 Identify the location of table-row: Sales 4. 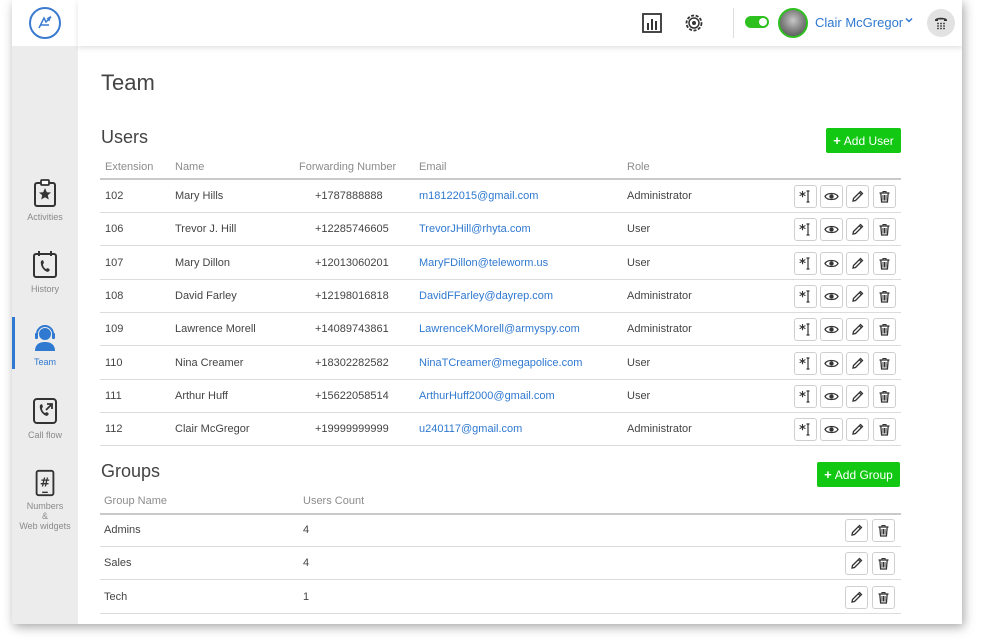
(500, 564).